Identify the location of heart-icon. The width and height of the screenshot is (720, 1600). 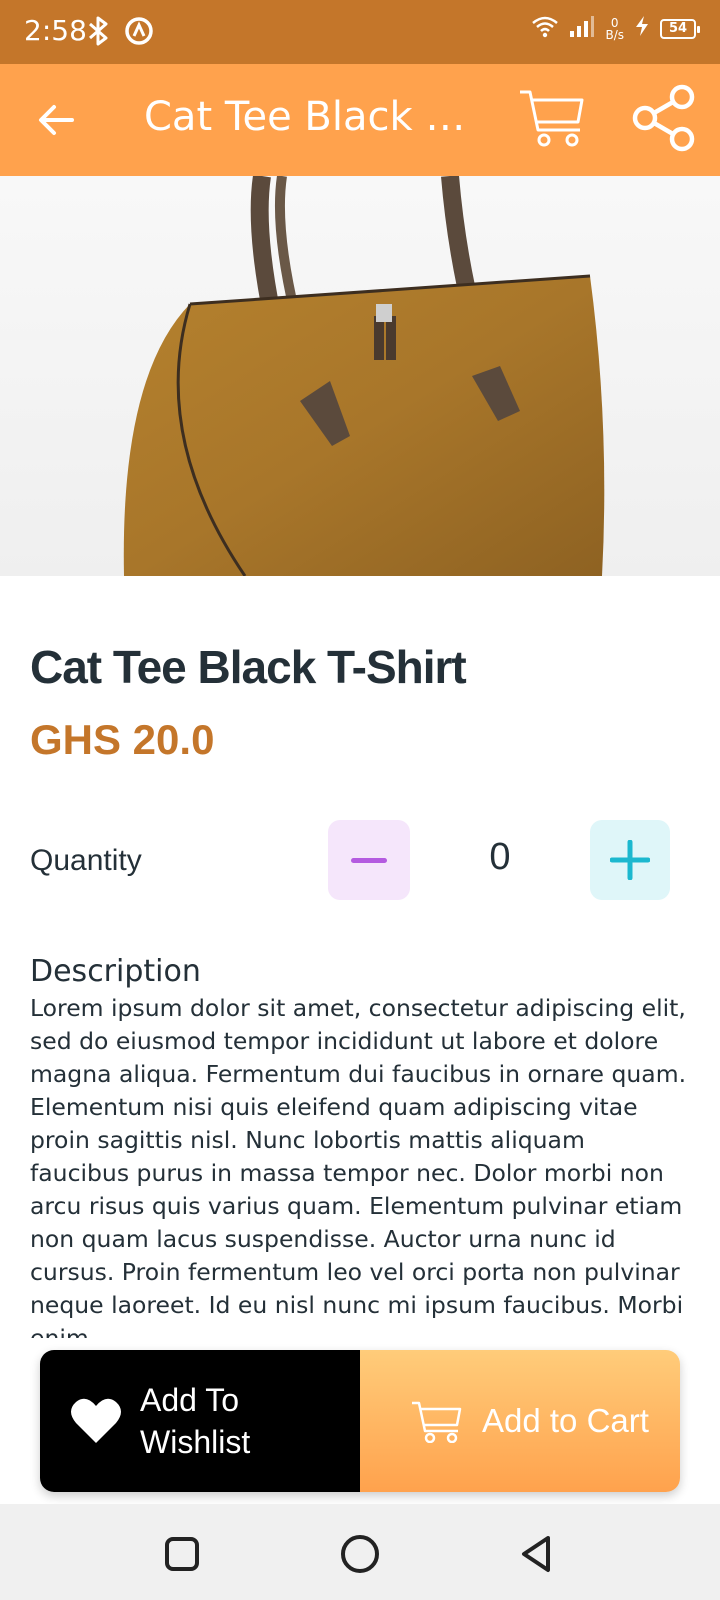
(96, 1420).